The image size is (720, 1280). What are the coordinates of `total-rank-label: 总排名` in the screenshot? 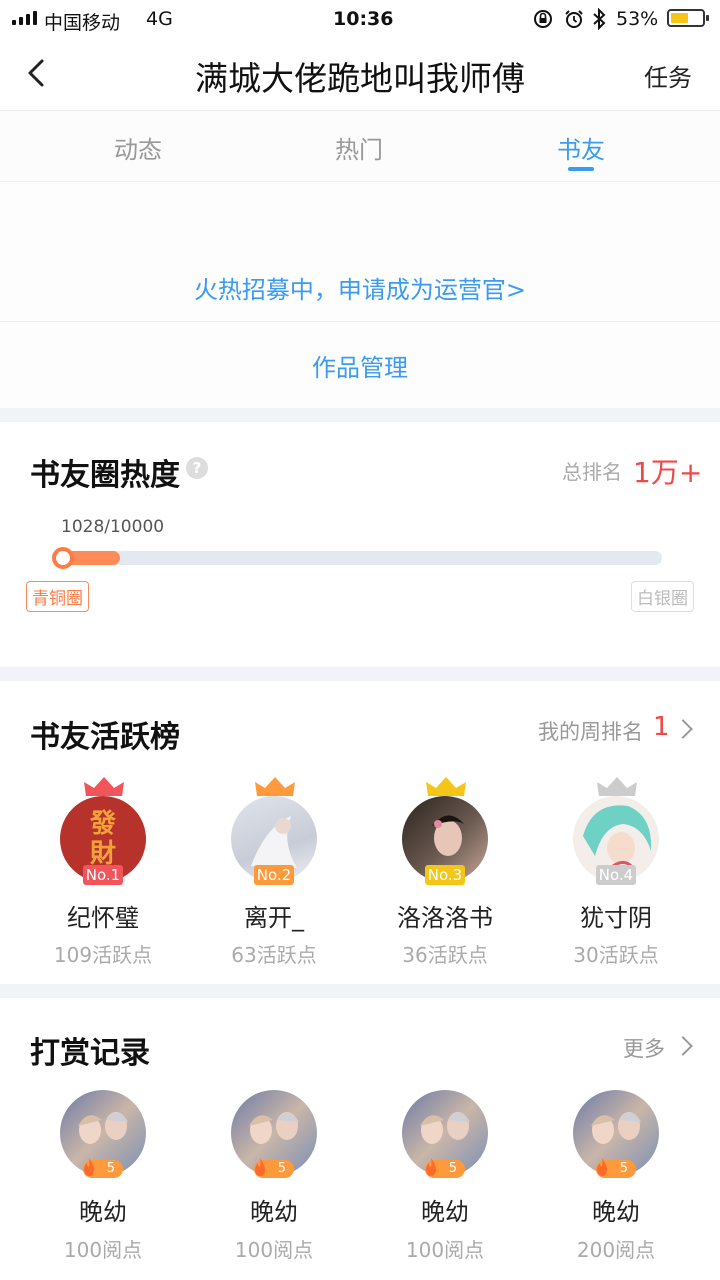 It's located at (592, 472).